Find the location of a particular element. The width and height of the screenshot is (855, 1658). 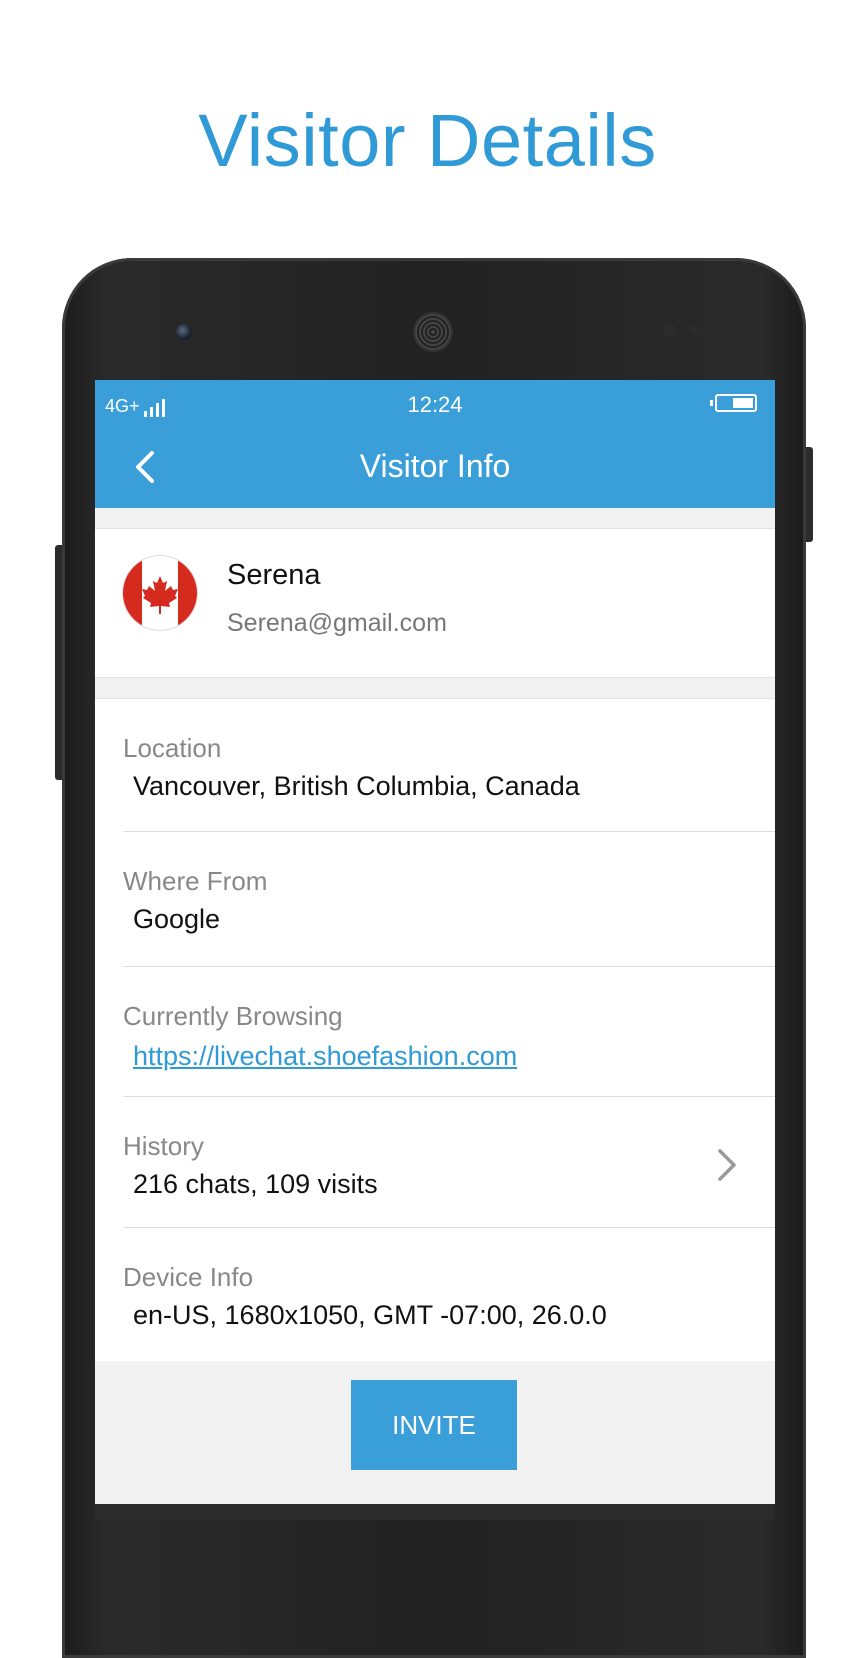

invite-button: INVITE is located at coordinates (434, 1425).